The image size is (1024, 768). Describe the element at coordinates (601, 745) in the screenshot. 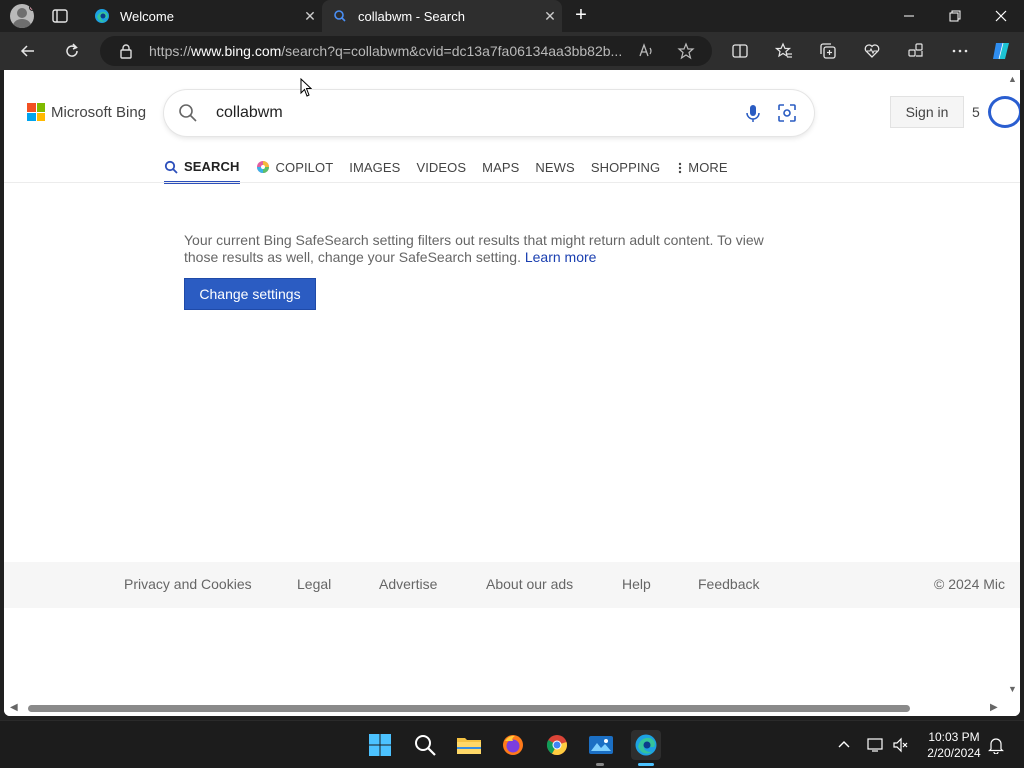

I see `photo-app-icon` at that location.